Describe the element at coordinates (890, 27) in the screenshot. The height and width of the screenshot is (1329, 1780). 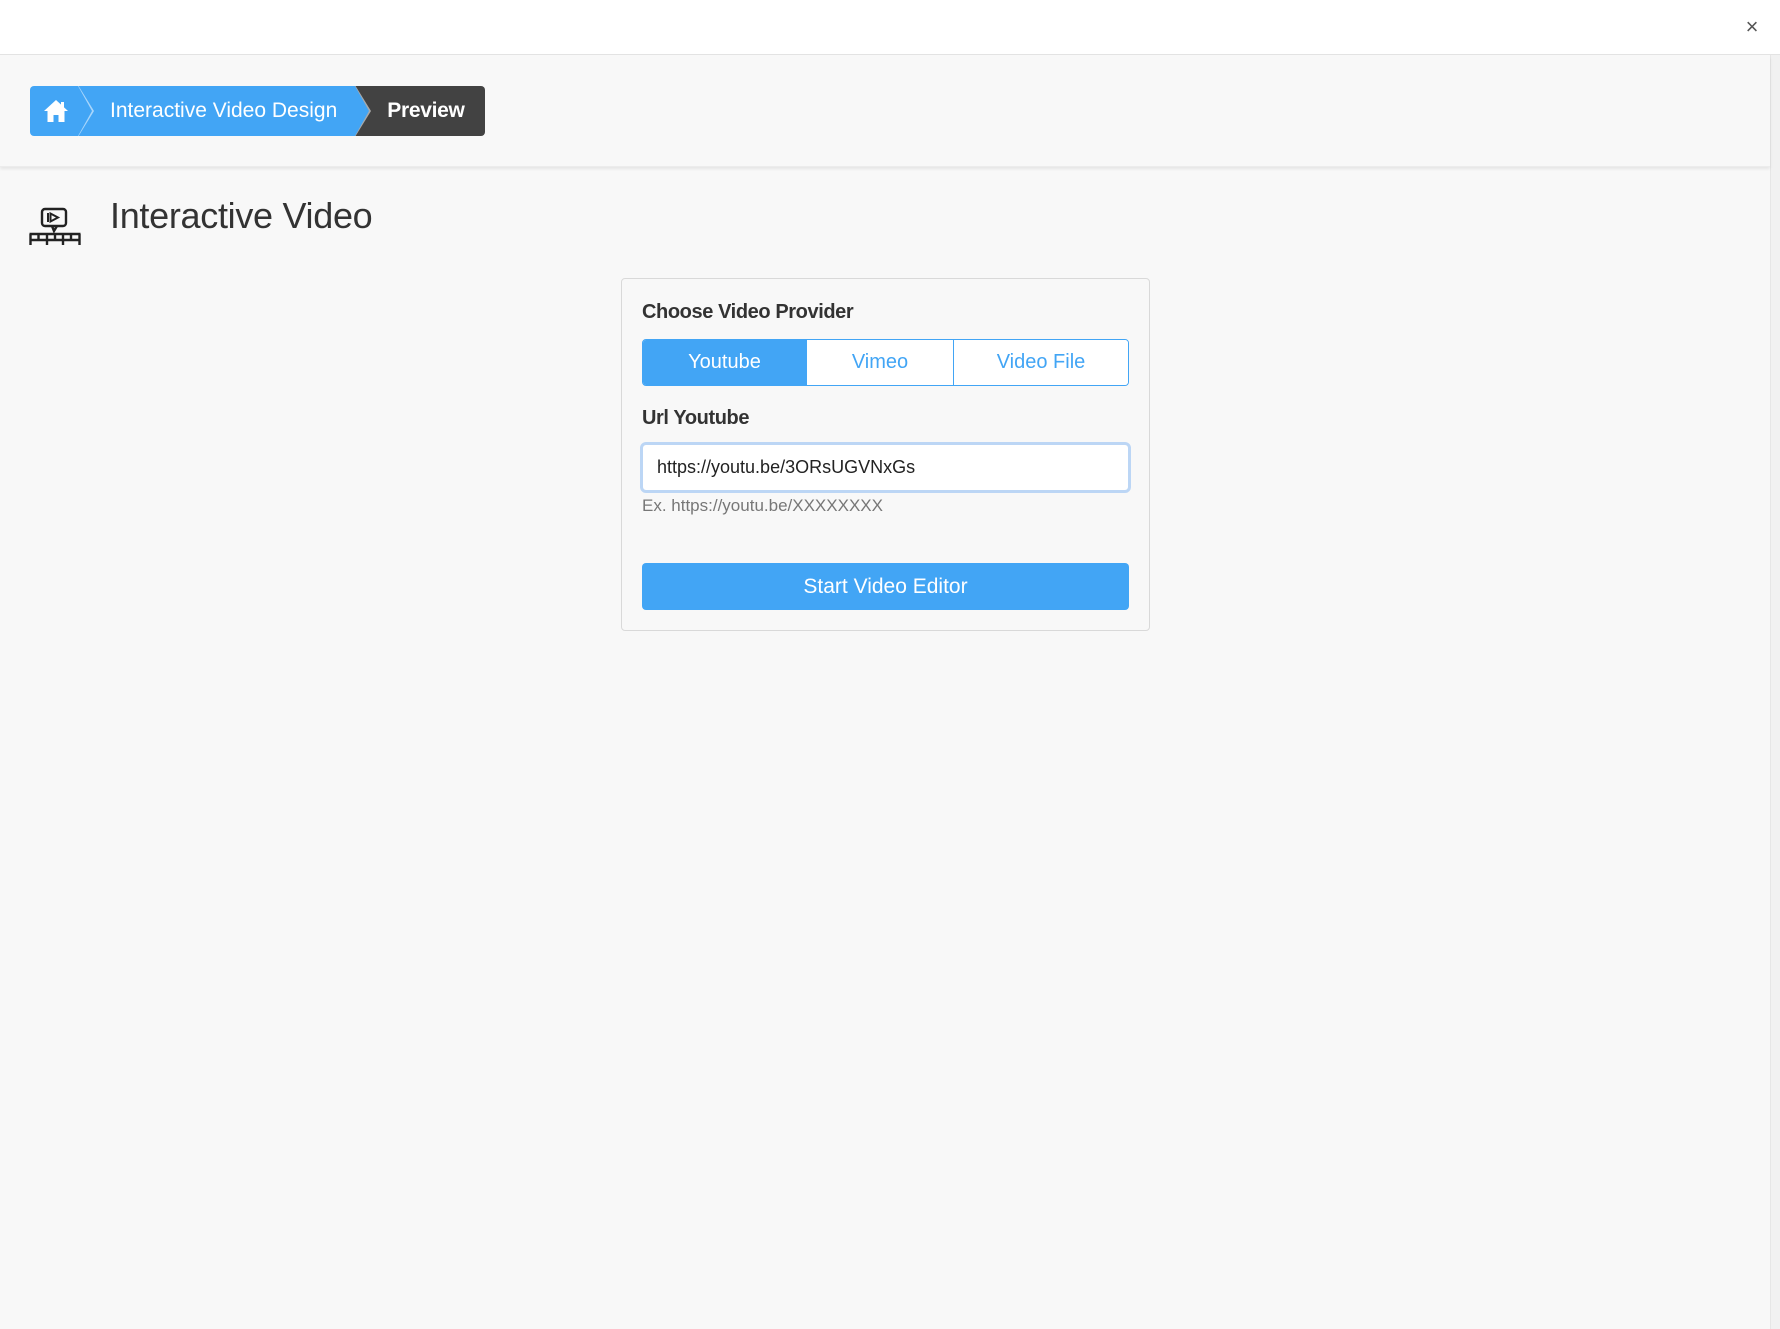
I see `modal-header: ×` at that location.